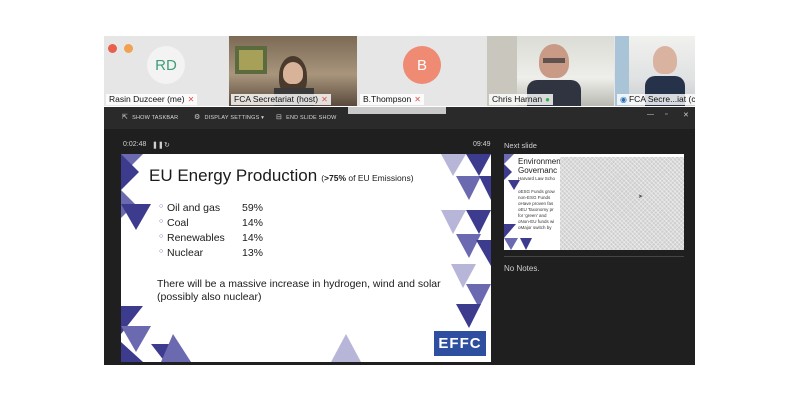 The width and height of the screenshot is (800, 400). What do you see at coordinates (655, 71) in the screenshot?
I see `participant-tile: ◉ FCA Secre...iat (c` at bounding box center [655, 71].